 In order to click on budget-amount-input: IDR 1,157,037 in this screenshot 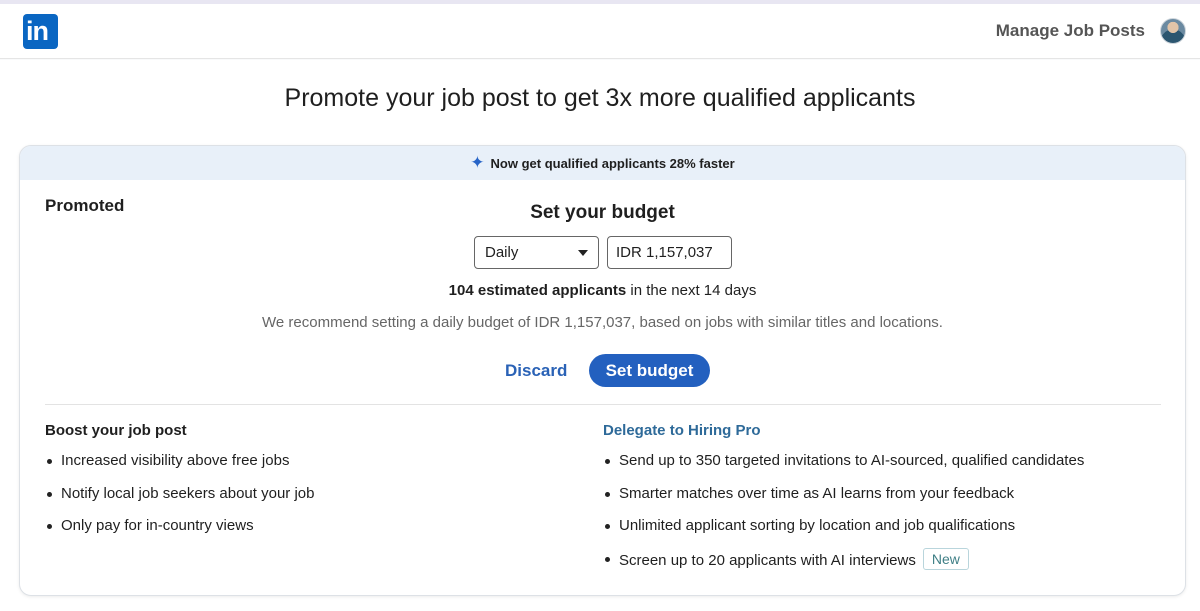, I will do `click(669, 252)`.